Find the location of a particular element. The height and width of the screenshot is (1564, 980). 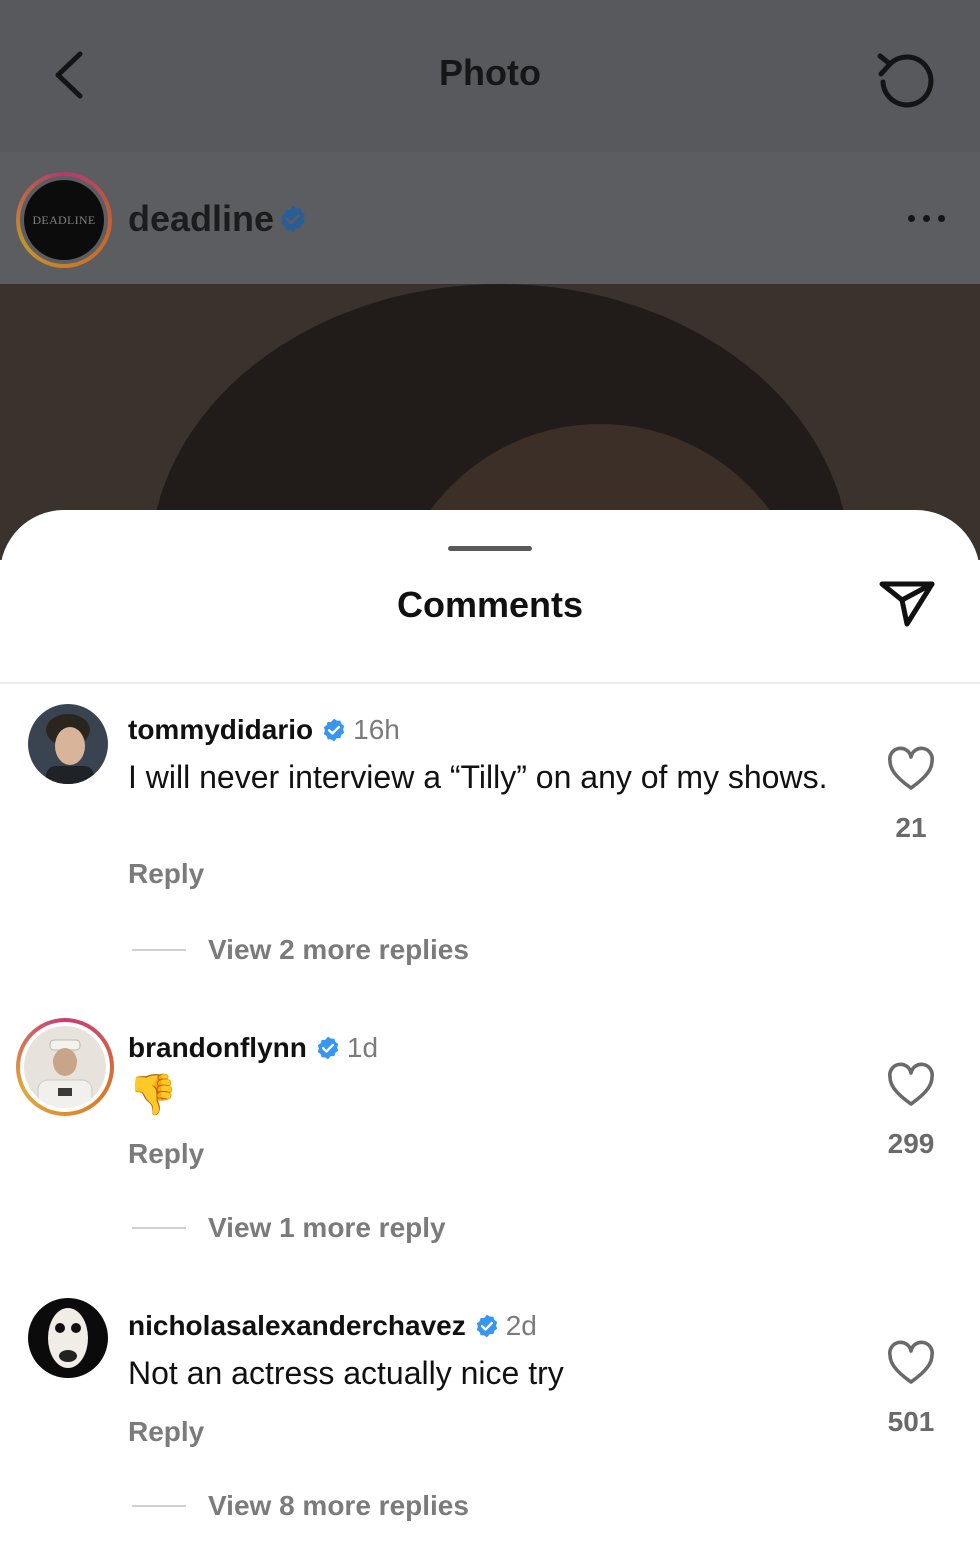

view-replies-label: View 8 more replies is located at coordinates (338, 1505).